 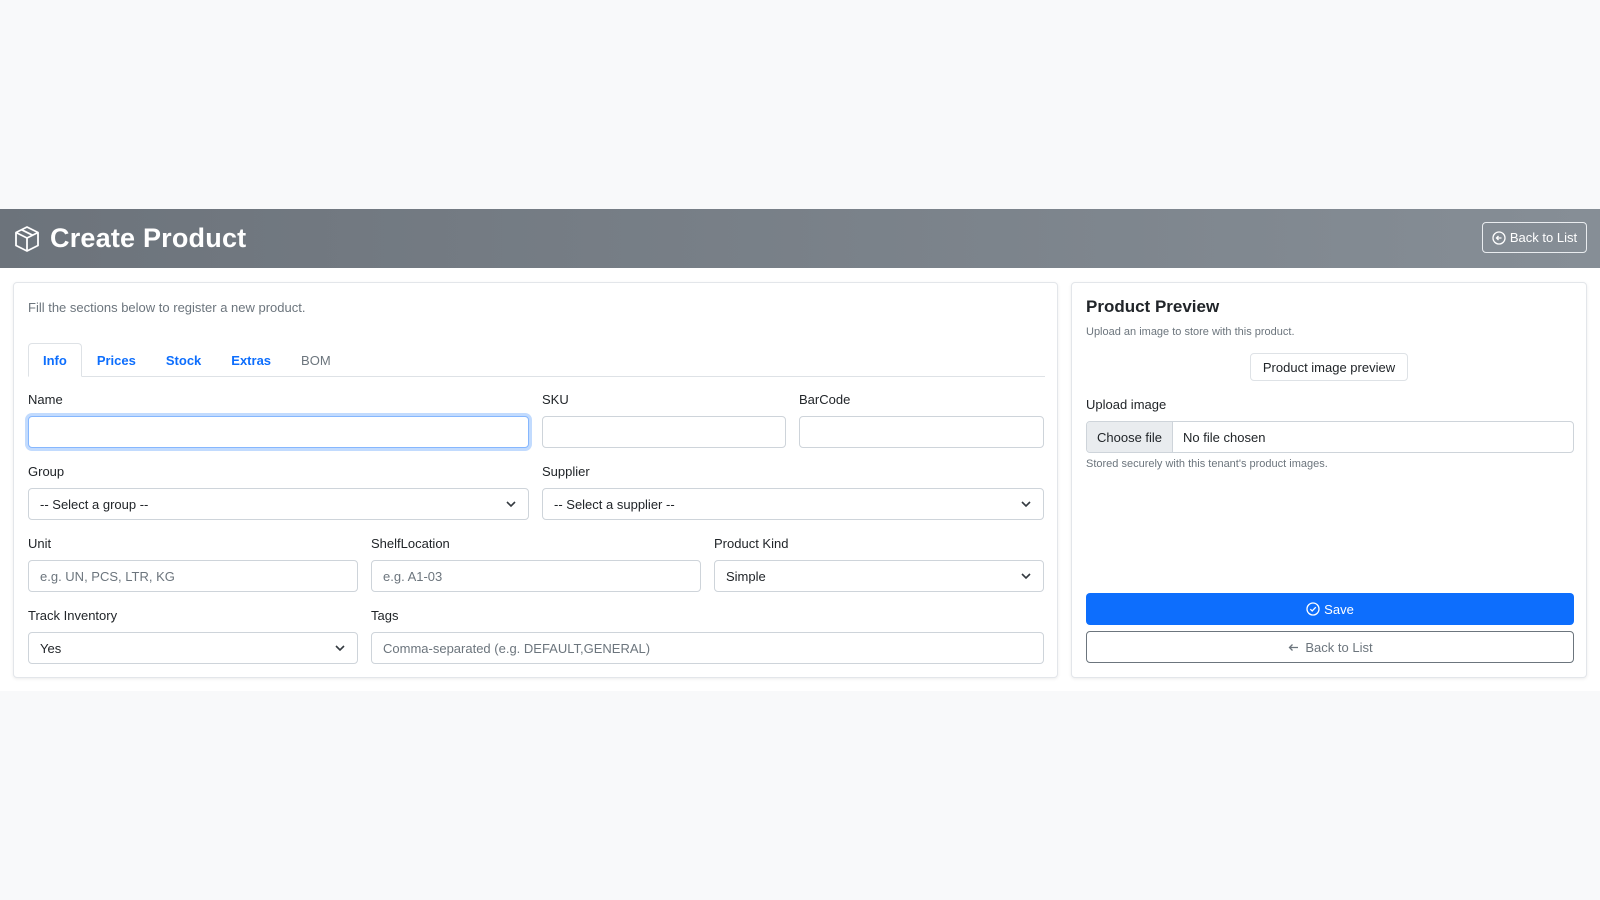 I want to click on sku-label: SKU, so click(x=555, y=399).